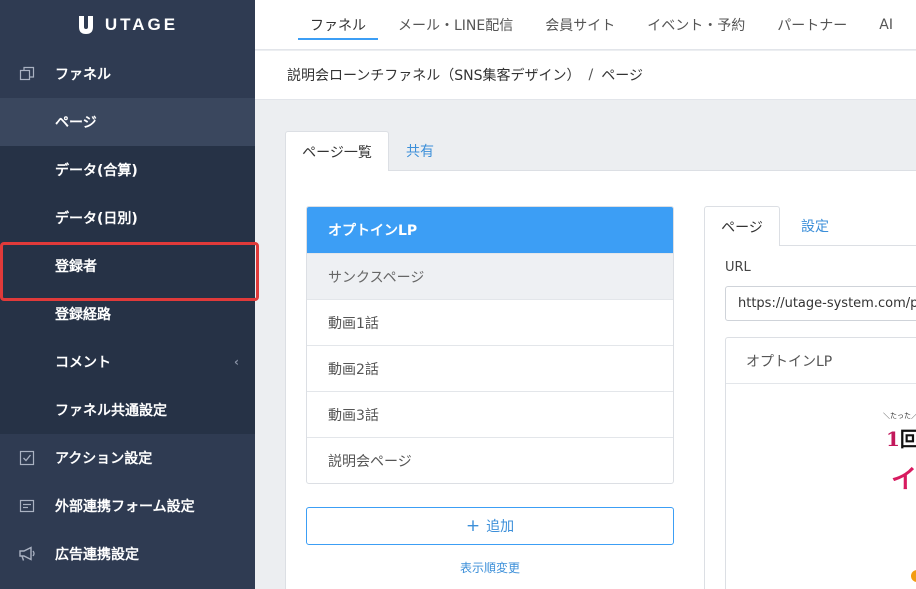  I want to click on panel-border, so click(704, 417).